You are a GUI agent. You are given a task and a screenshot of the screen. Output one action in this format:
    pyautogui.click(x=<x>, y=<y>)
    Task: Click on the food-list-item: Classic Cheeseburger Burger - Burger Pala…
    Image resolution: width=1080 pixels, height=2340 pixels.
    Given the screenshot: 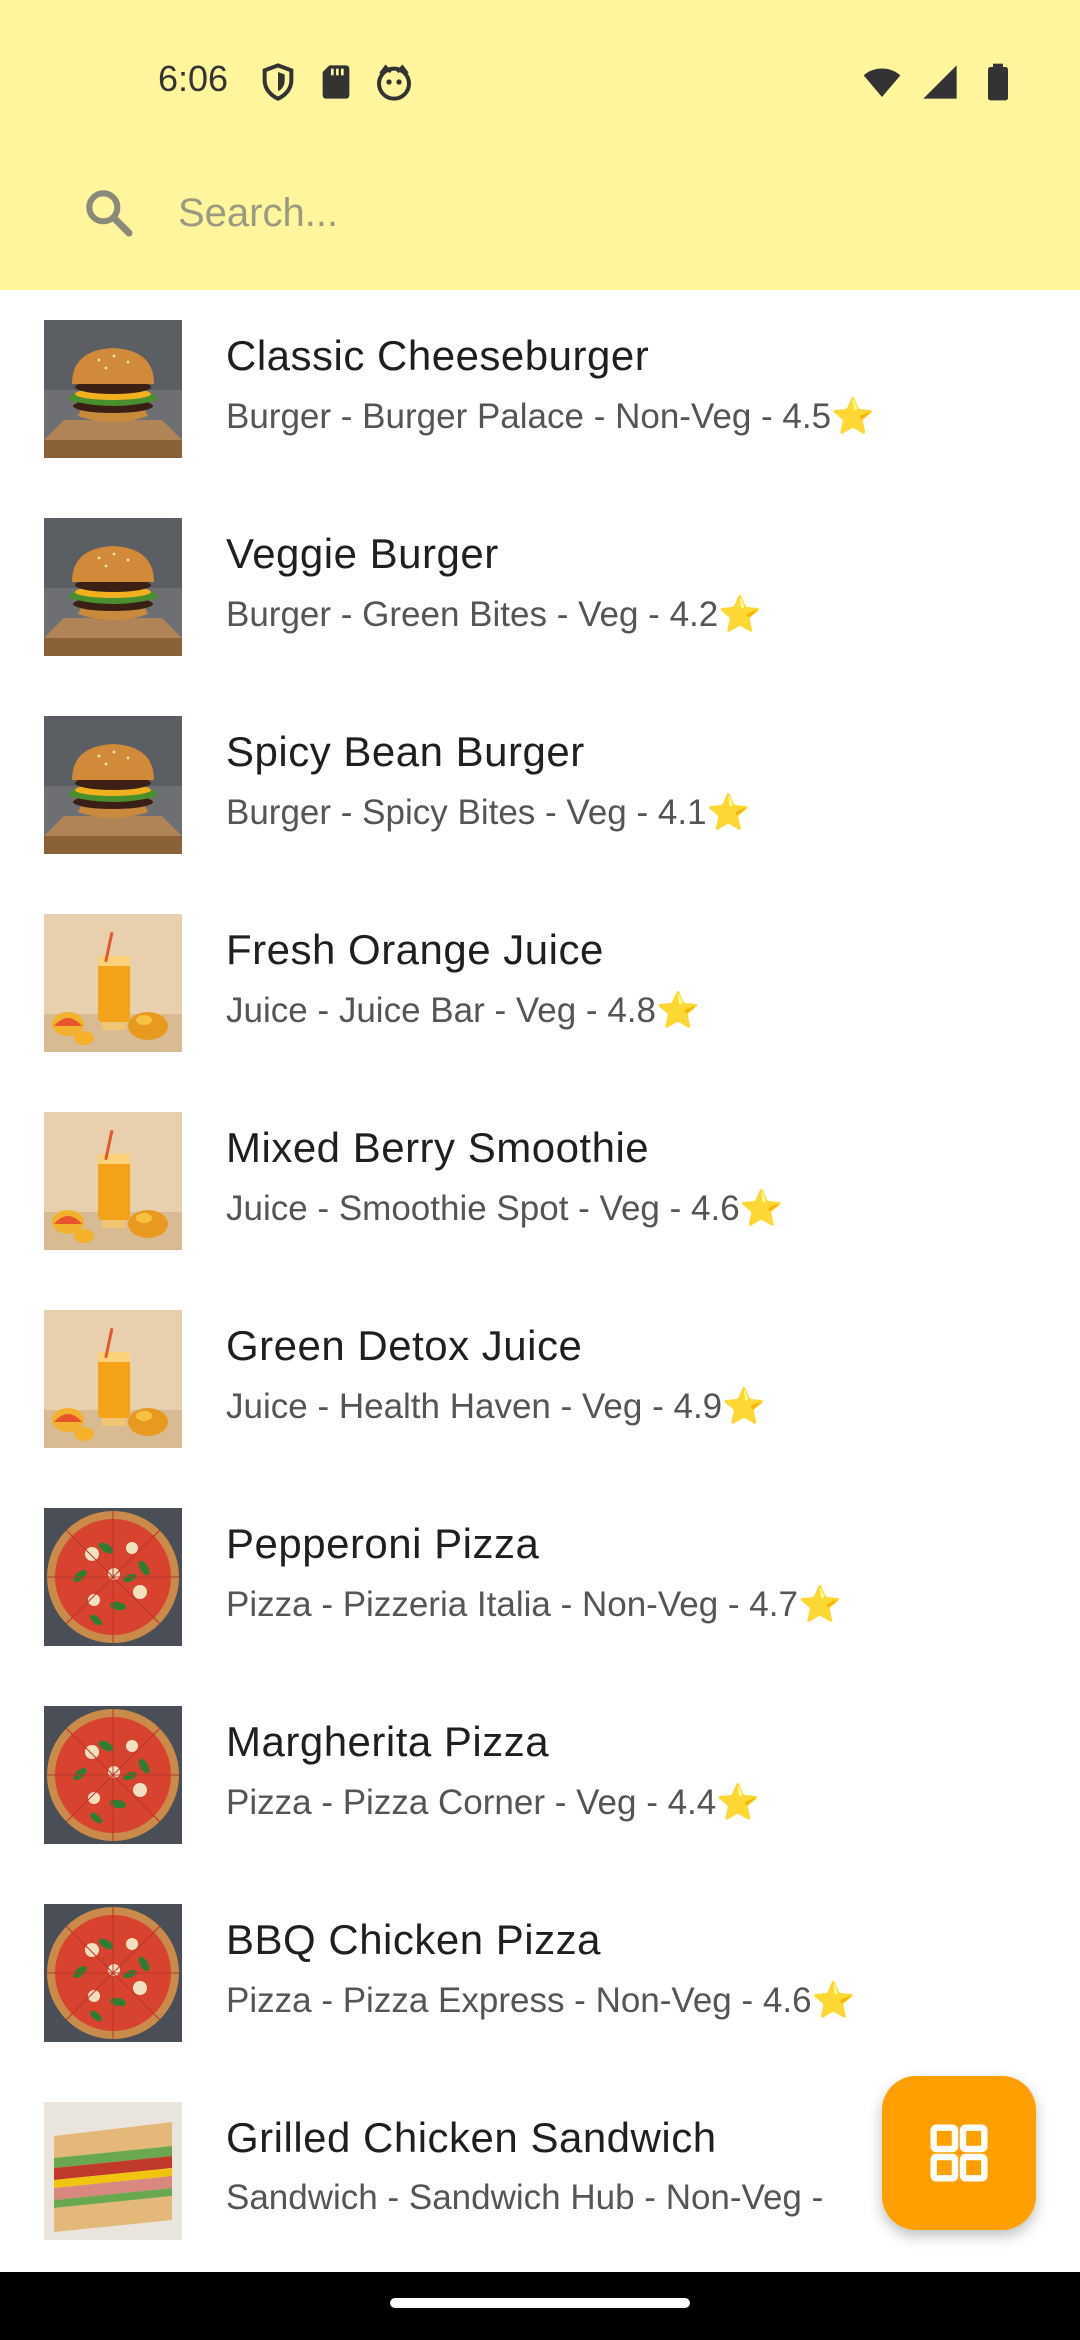 What is the action you would take?
    pyautogui.click(x=540, y=389)
    